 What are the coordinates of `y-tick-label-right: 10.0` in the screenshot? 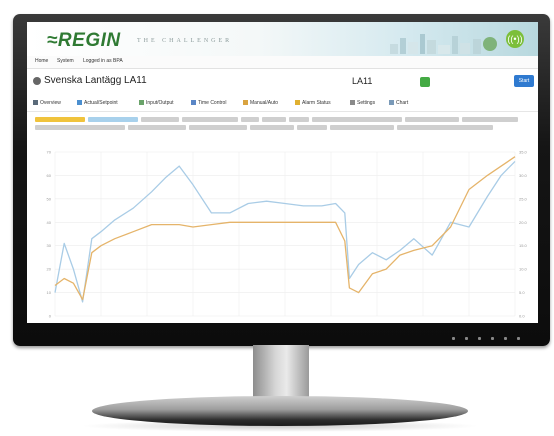 It's located at (523, 269).